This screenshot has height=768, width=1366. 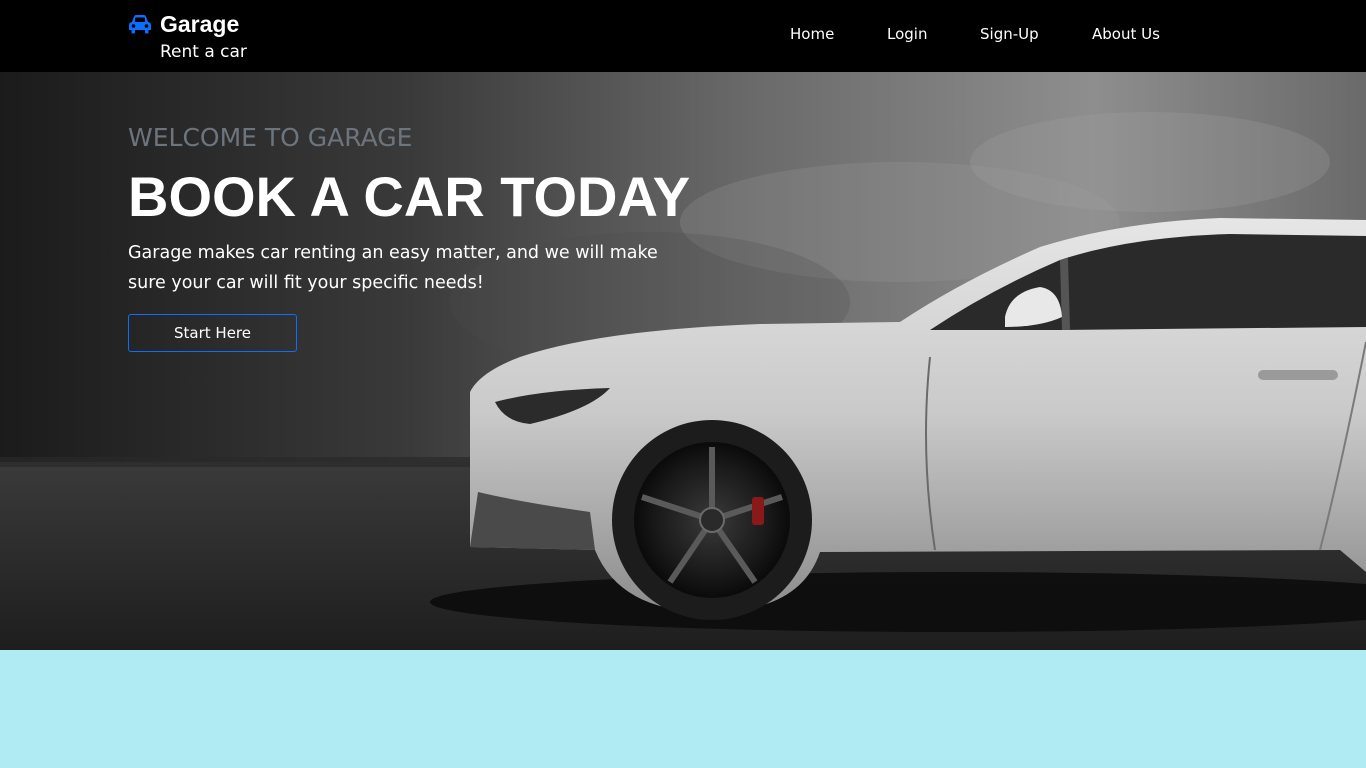 What do you see at coordinates (409, 196) in the screenshot?
I see `hero-headline: BOOK A CAR TODAY` at bounding box center [409, 196].